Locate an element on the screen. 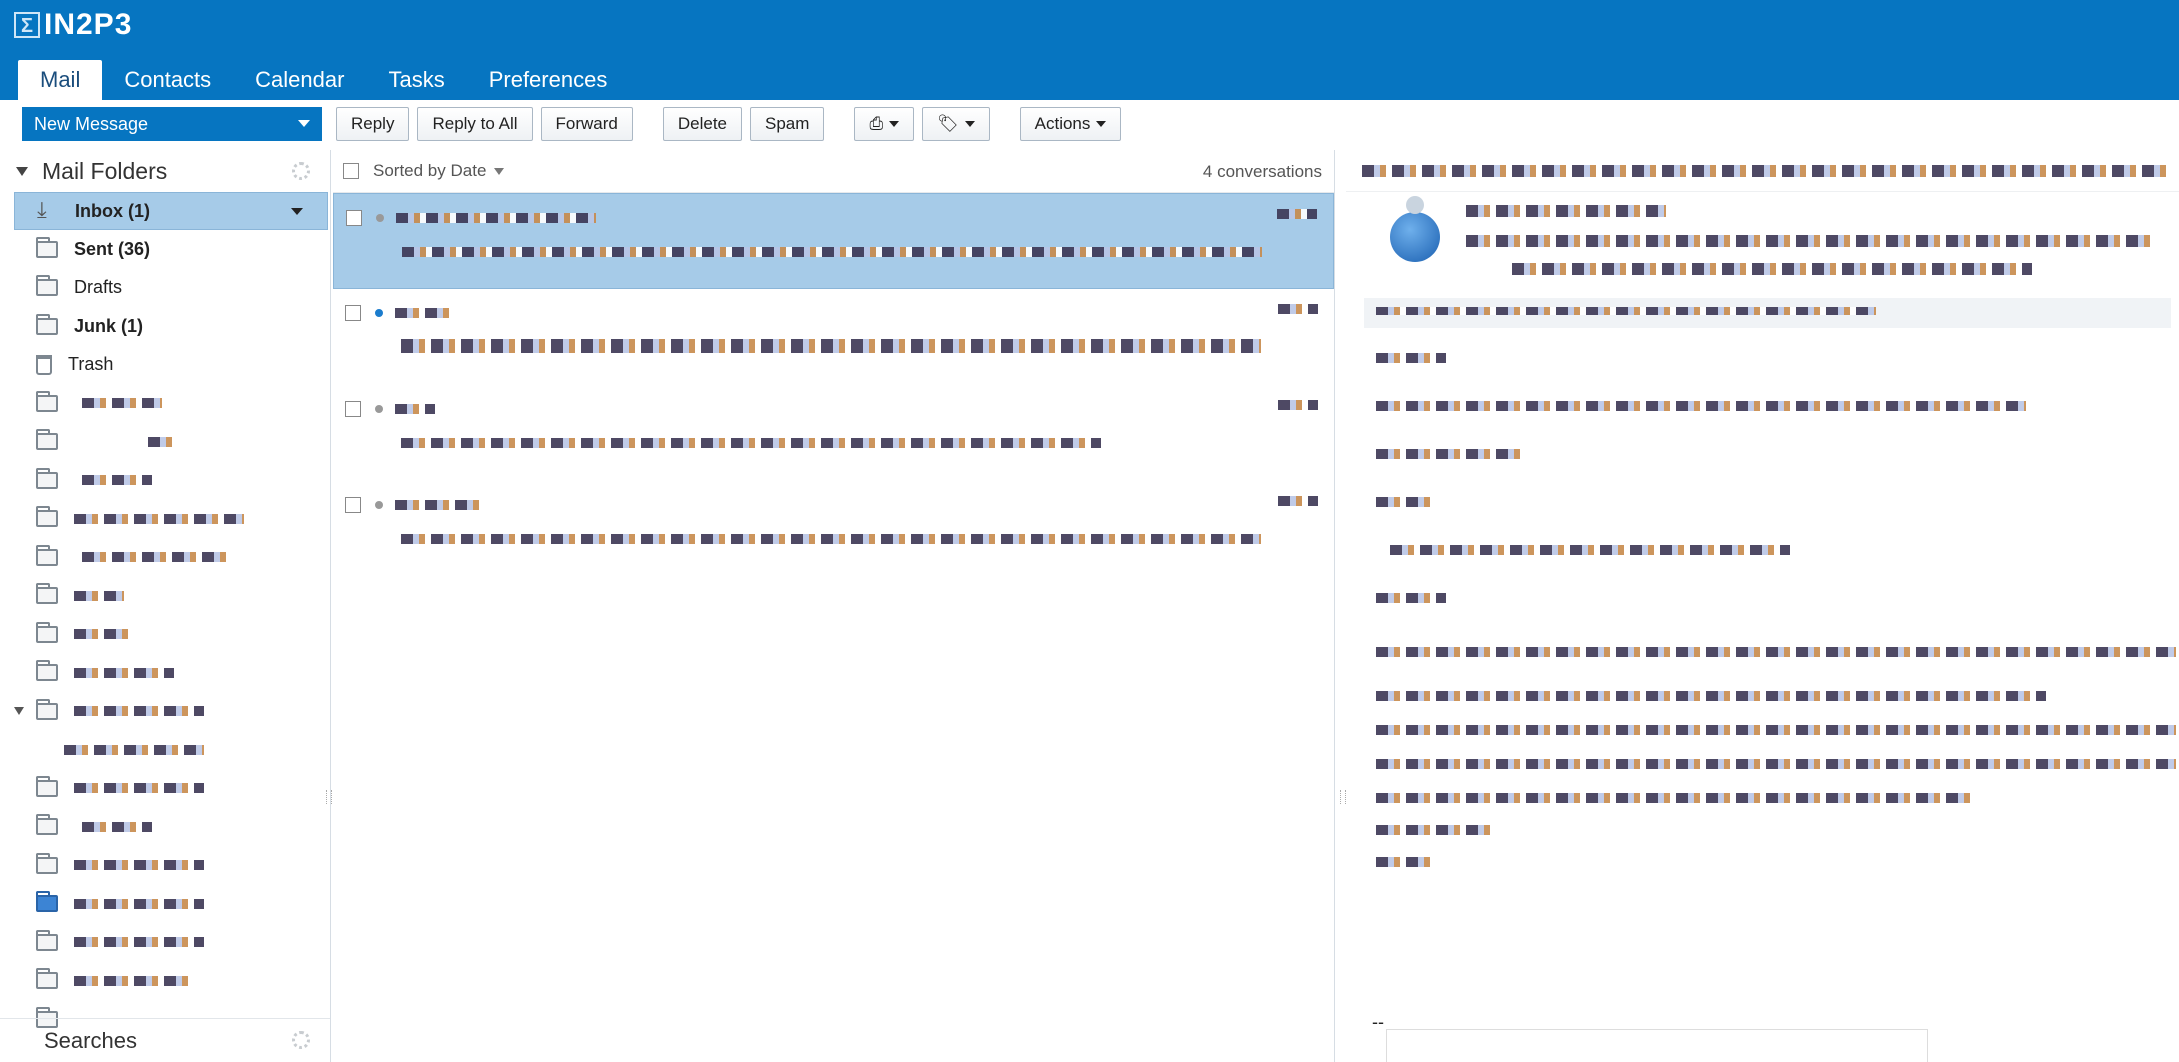 The width and height of the screenshot is (2179, 1062). unread-dot is located at coordinates (379, 313).